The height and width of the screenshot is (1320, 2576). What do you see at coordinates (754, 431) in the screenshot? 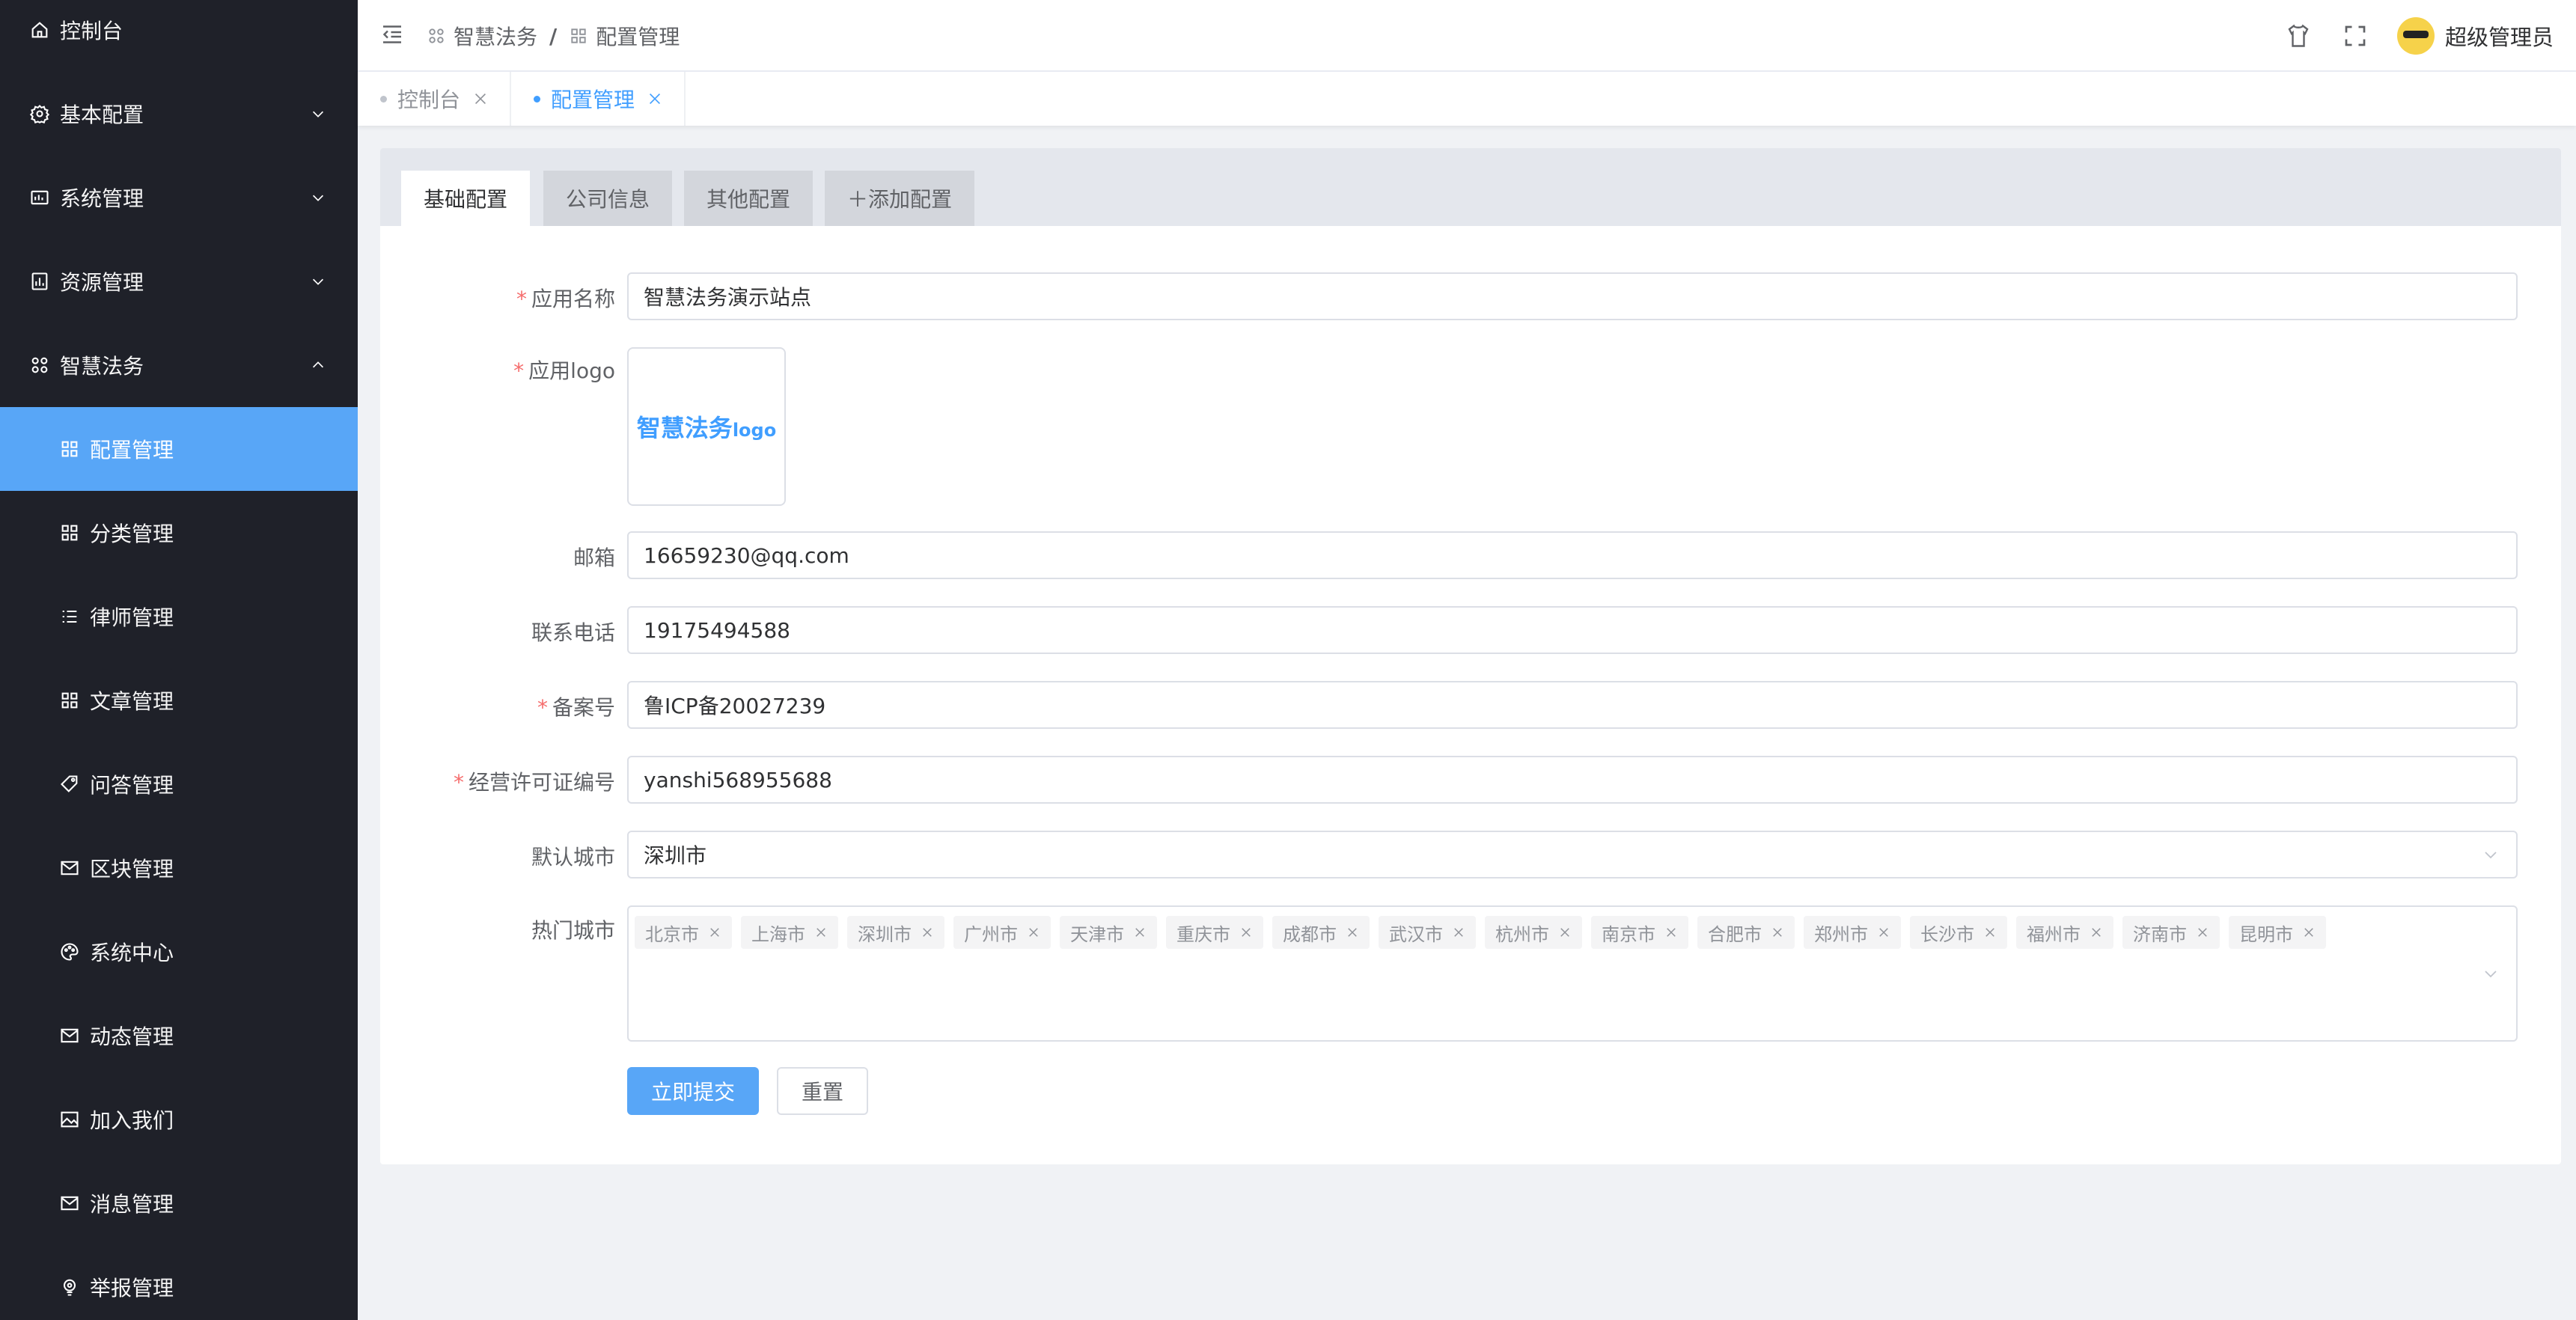
I see `logo-subtext: logo` at bounding box center [754, 431].